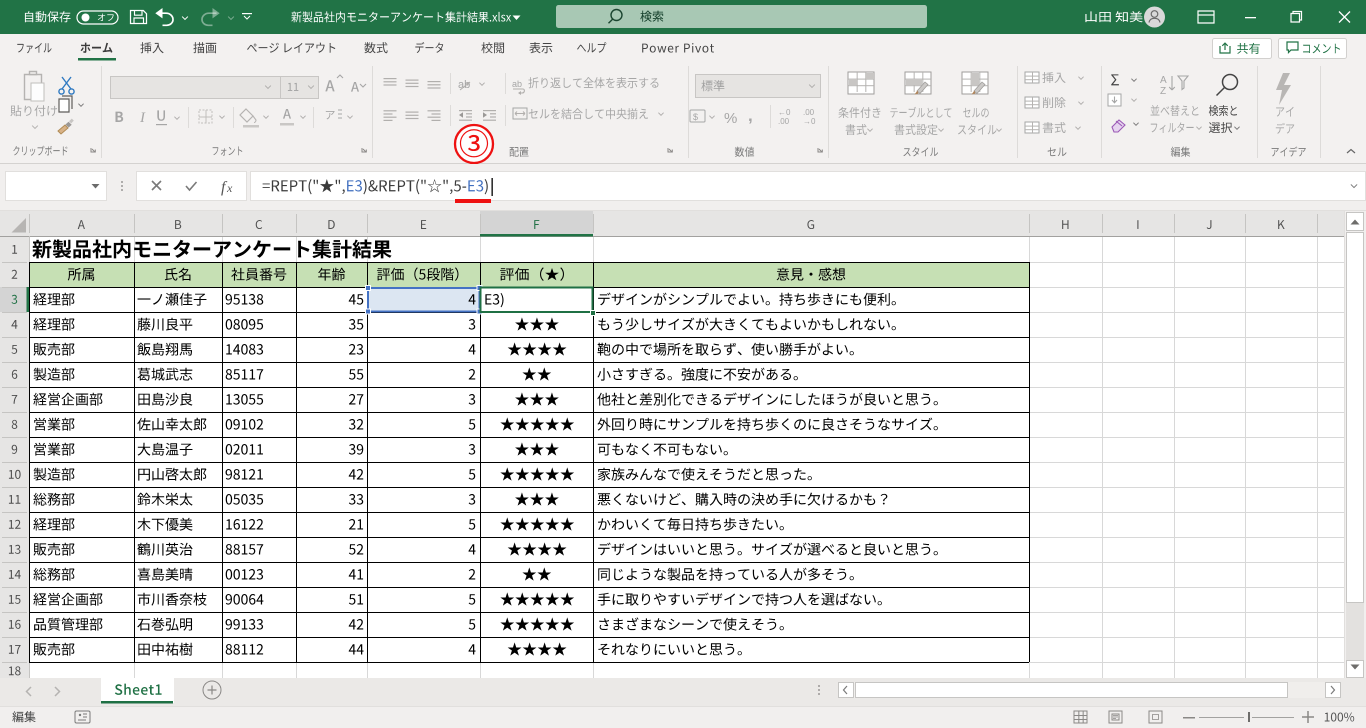 Image resolution: width=1366 pixels, height=728 pixels. Describe the element at coordinates (1163, 91) in the screenshot. I see `svg-text: Z` at that location.